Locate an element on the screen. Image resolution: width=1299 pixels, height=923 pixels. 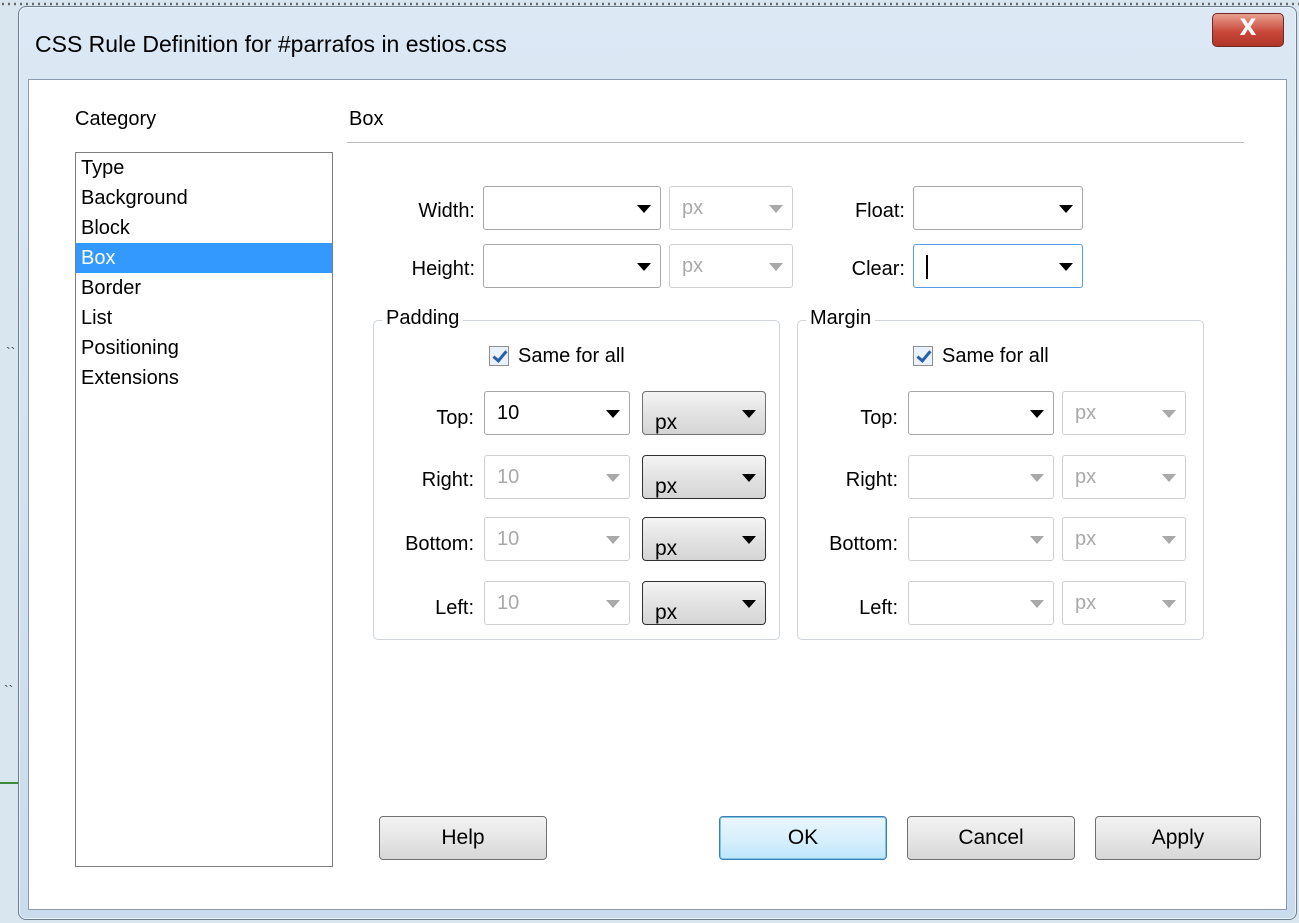
category-item-box: Box is located at coordinates (204, 258).